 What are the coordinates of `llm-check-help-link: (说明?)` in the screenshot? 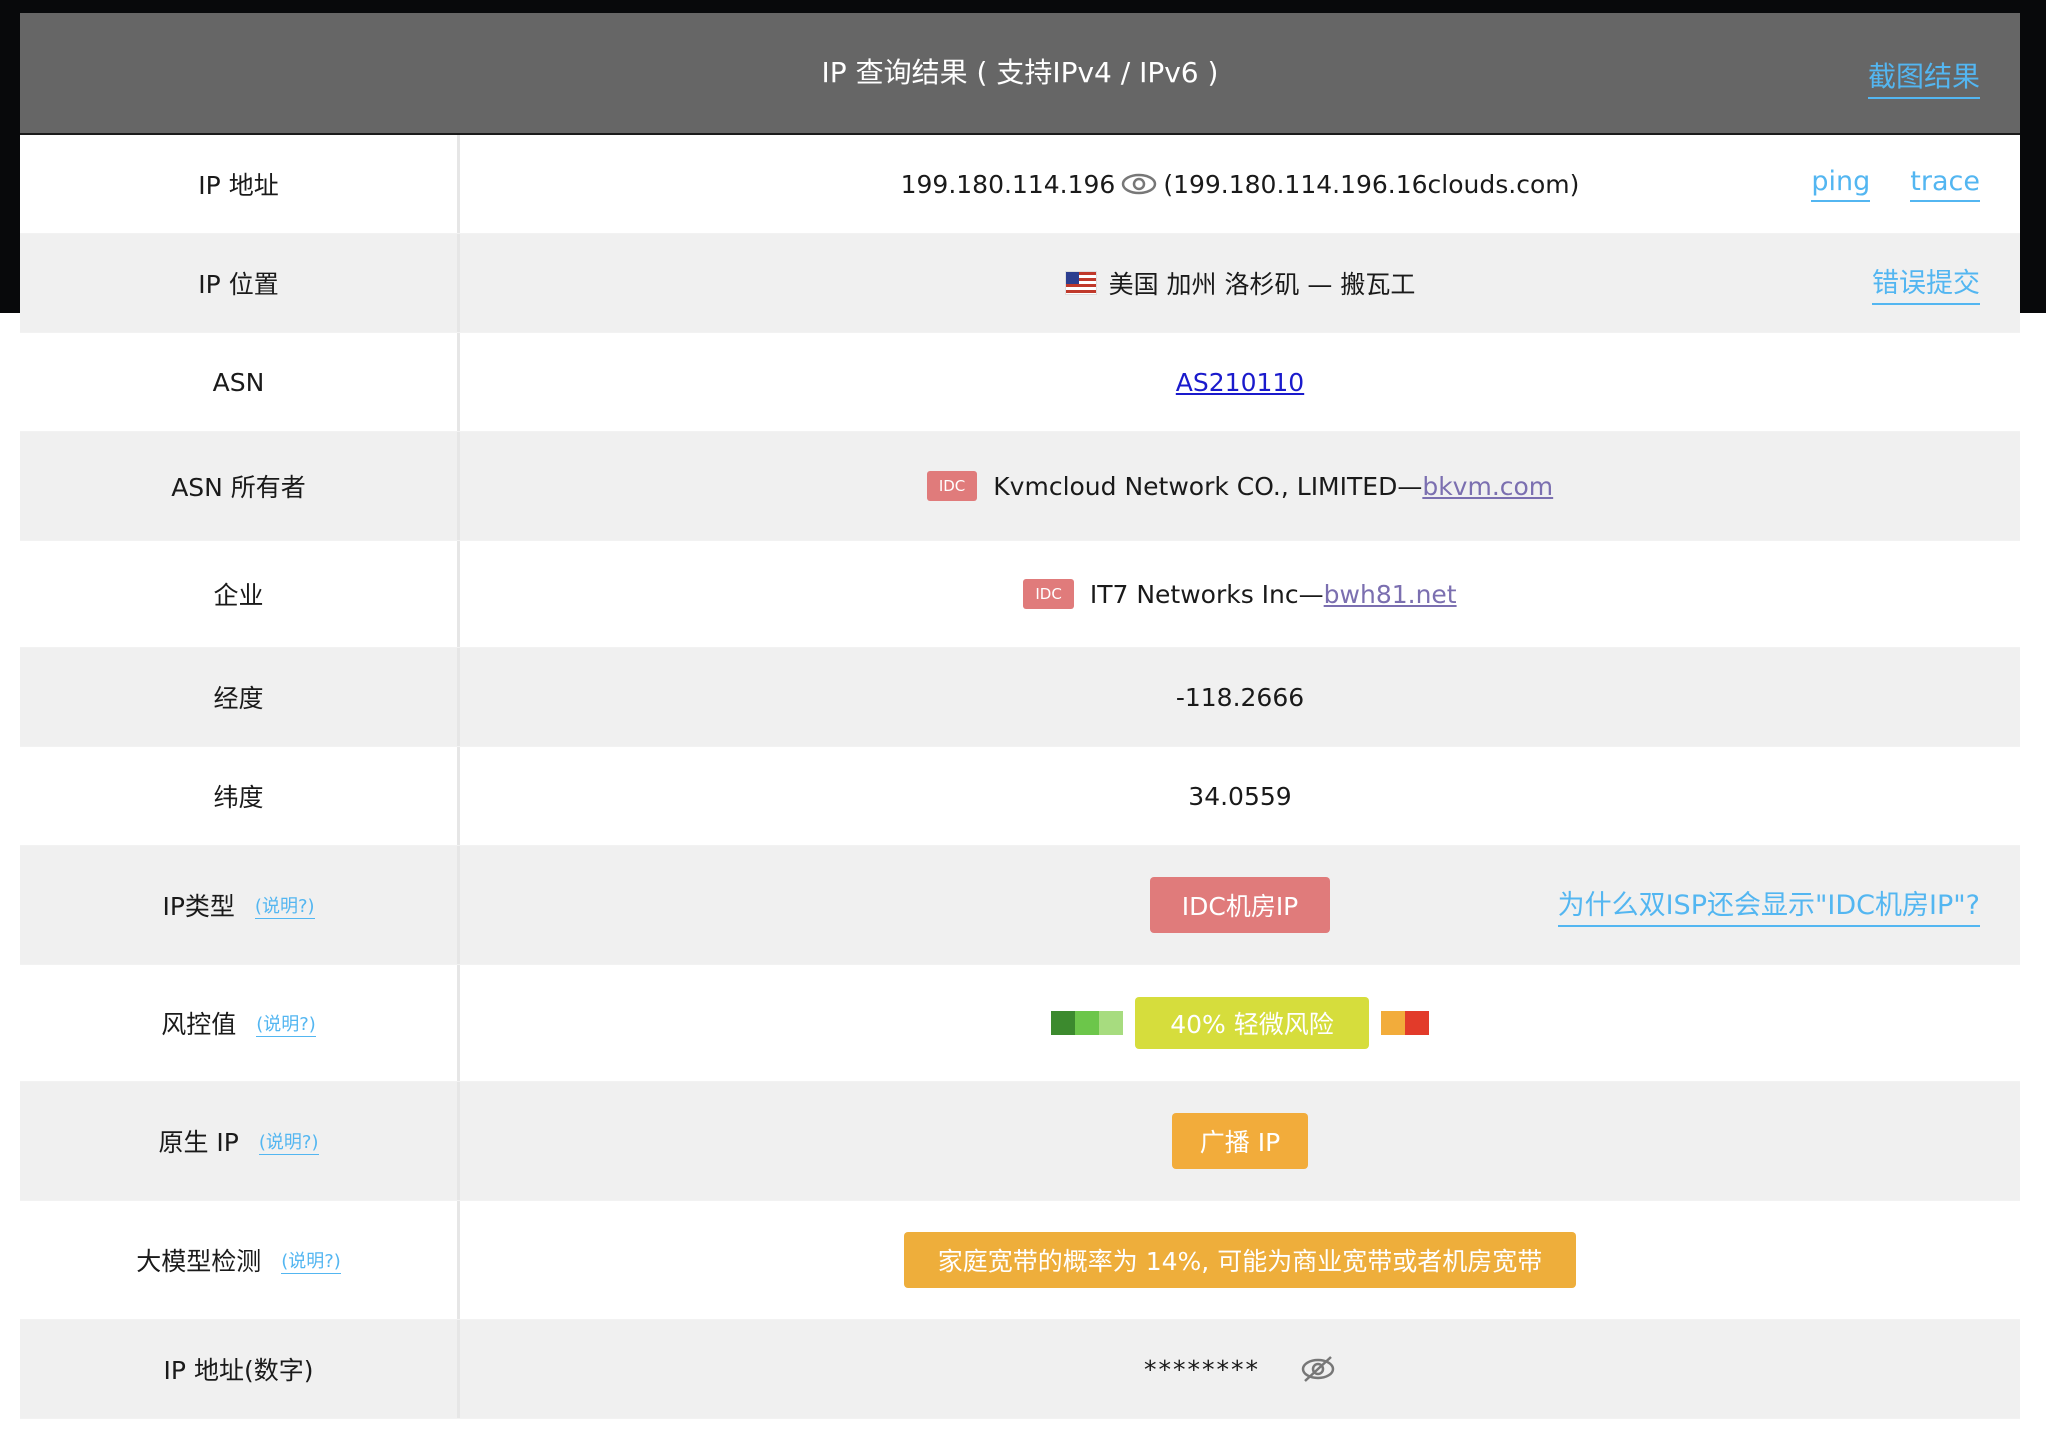 It's located at (311, 1260).